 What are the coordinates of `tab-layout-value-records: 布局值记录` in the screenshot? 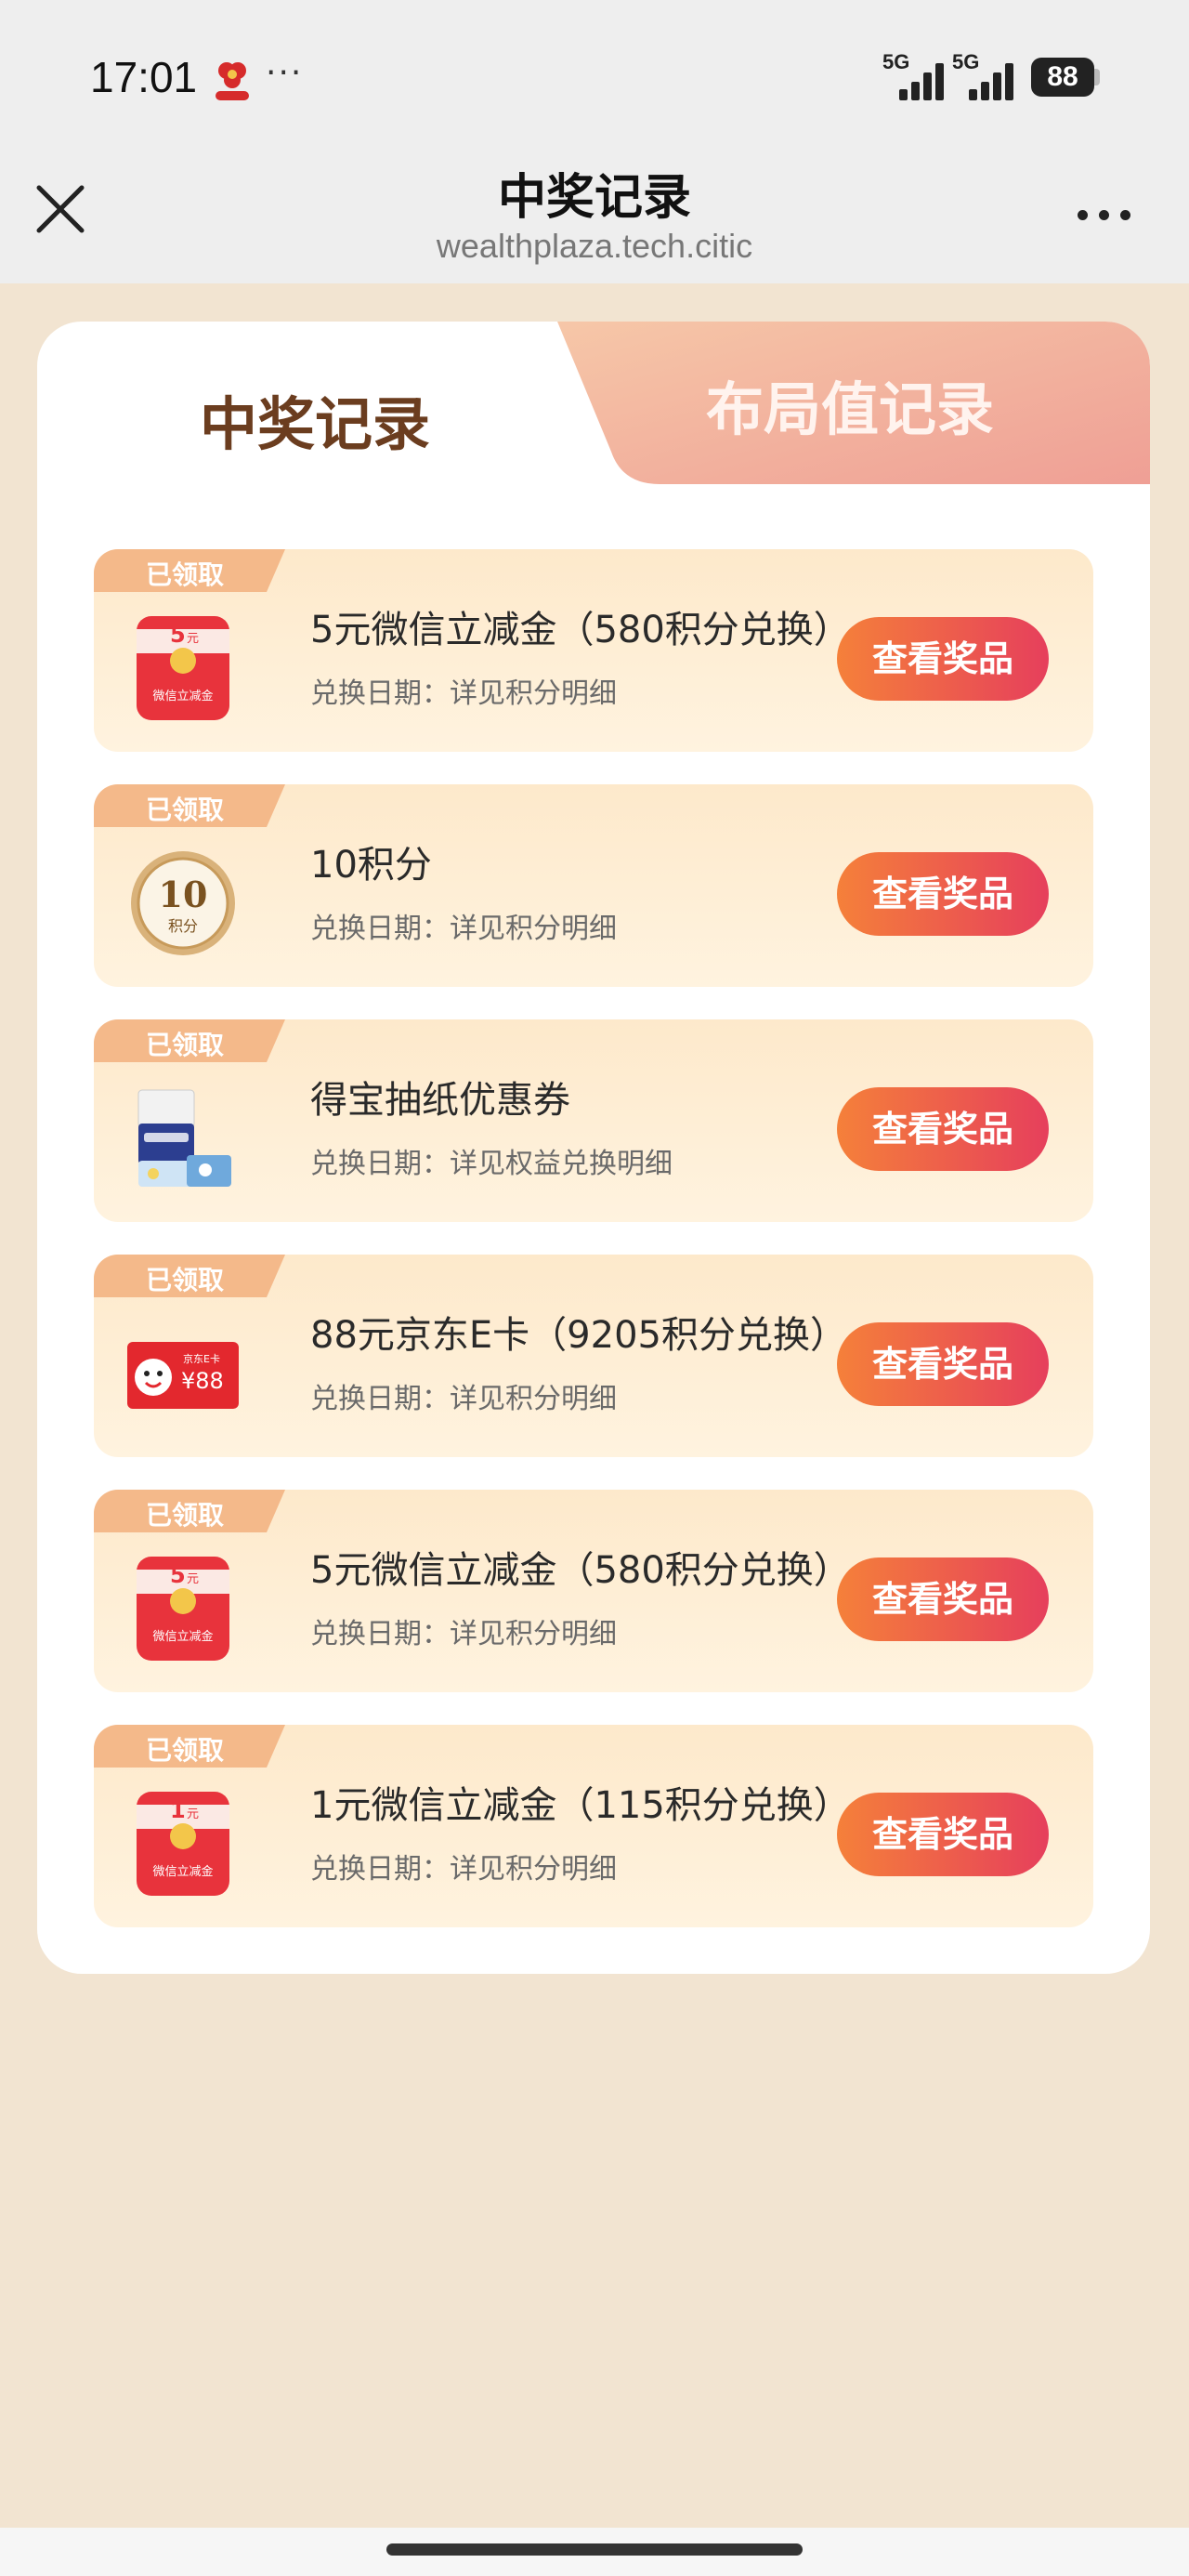 It's located at (854, 403).